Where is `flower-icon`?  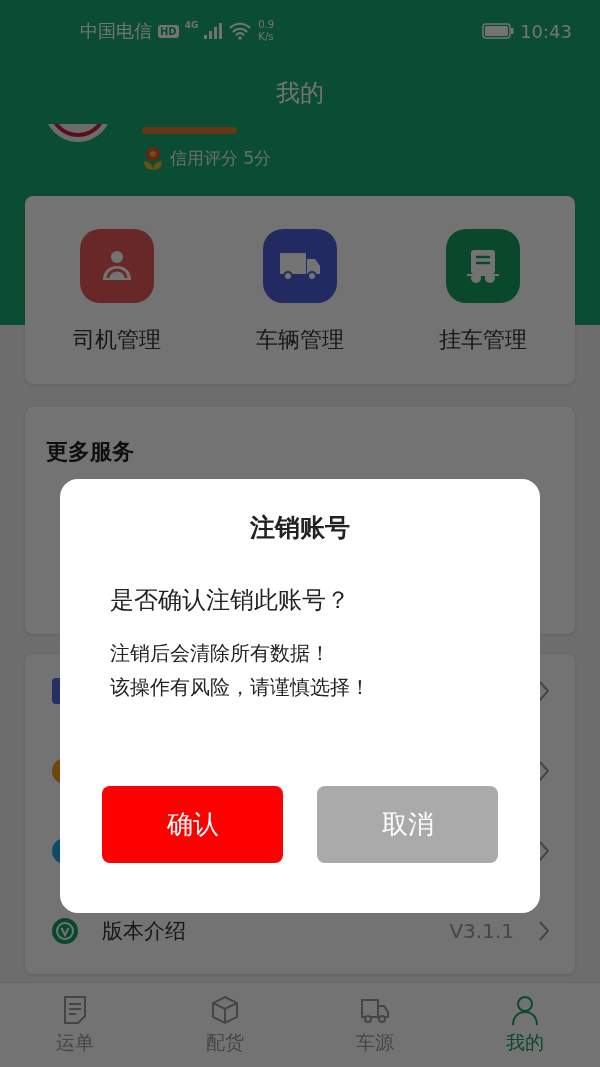 flower-icon is located at coordinates (153, 158).